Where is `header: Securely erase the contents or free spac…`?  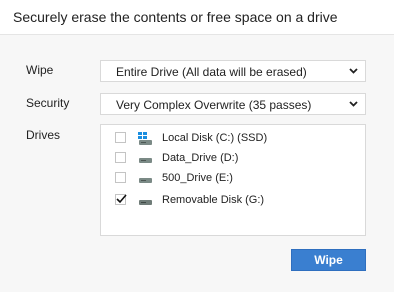
header: Securely erase the contents or free spac… is located at coordinates (197, 17).